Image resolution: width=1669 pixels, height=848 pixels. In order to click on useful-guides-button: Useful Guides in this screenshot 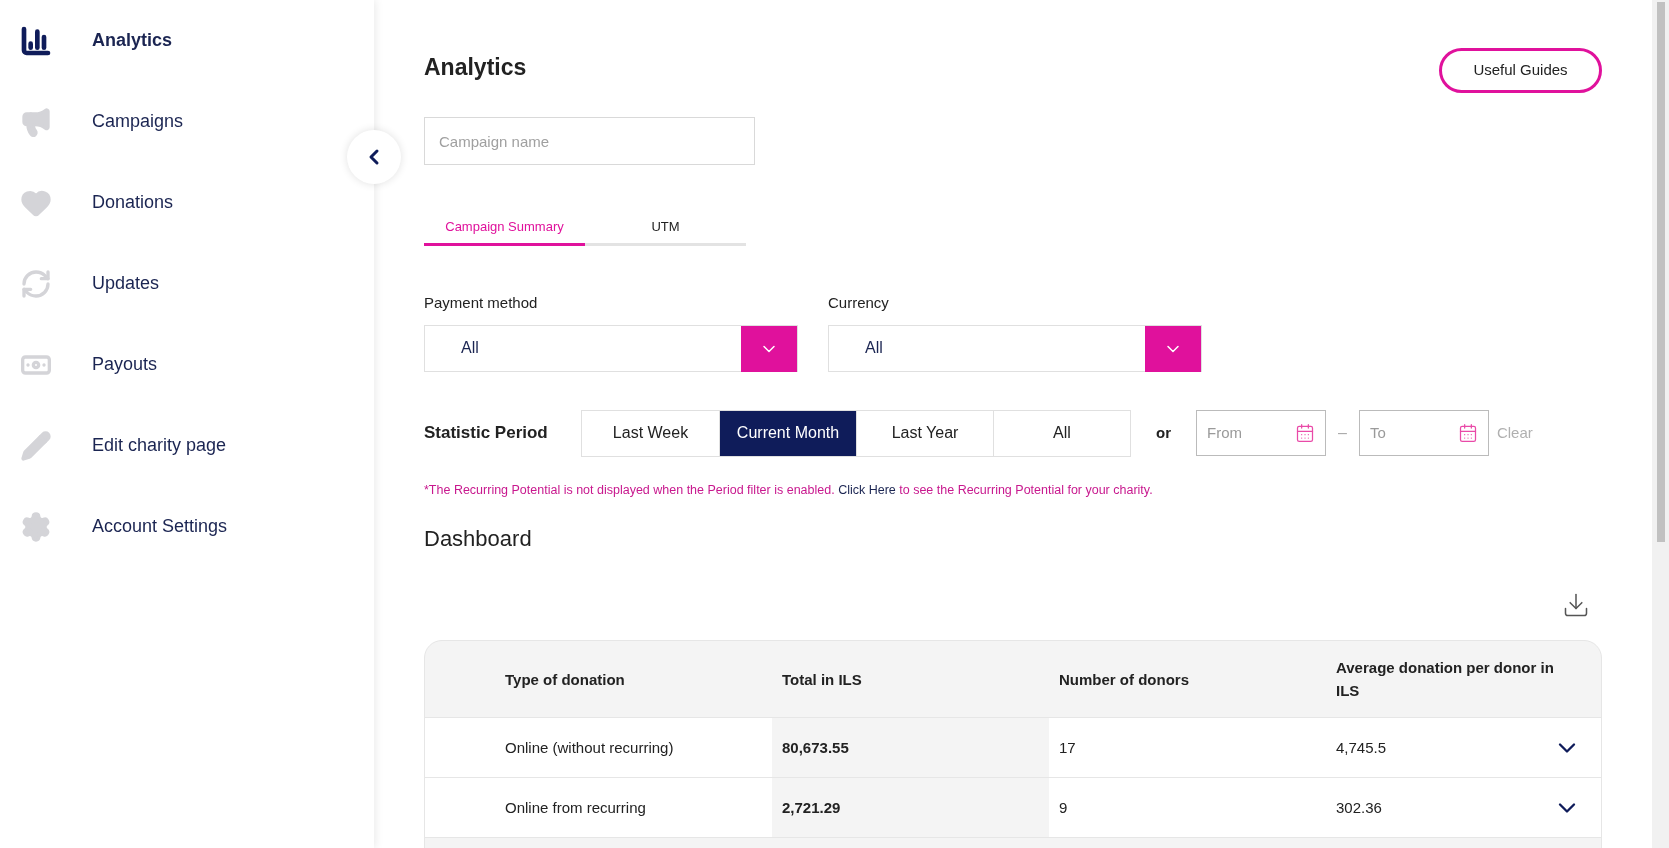, I will do `click(1520, 70)`.